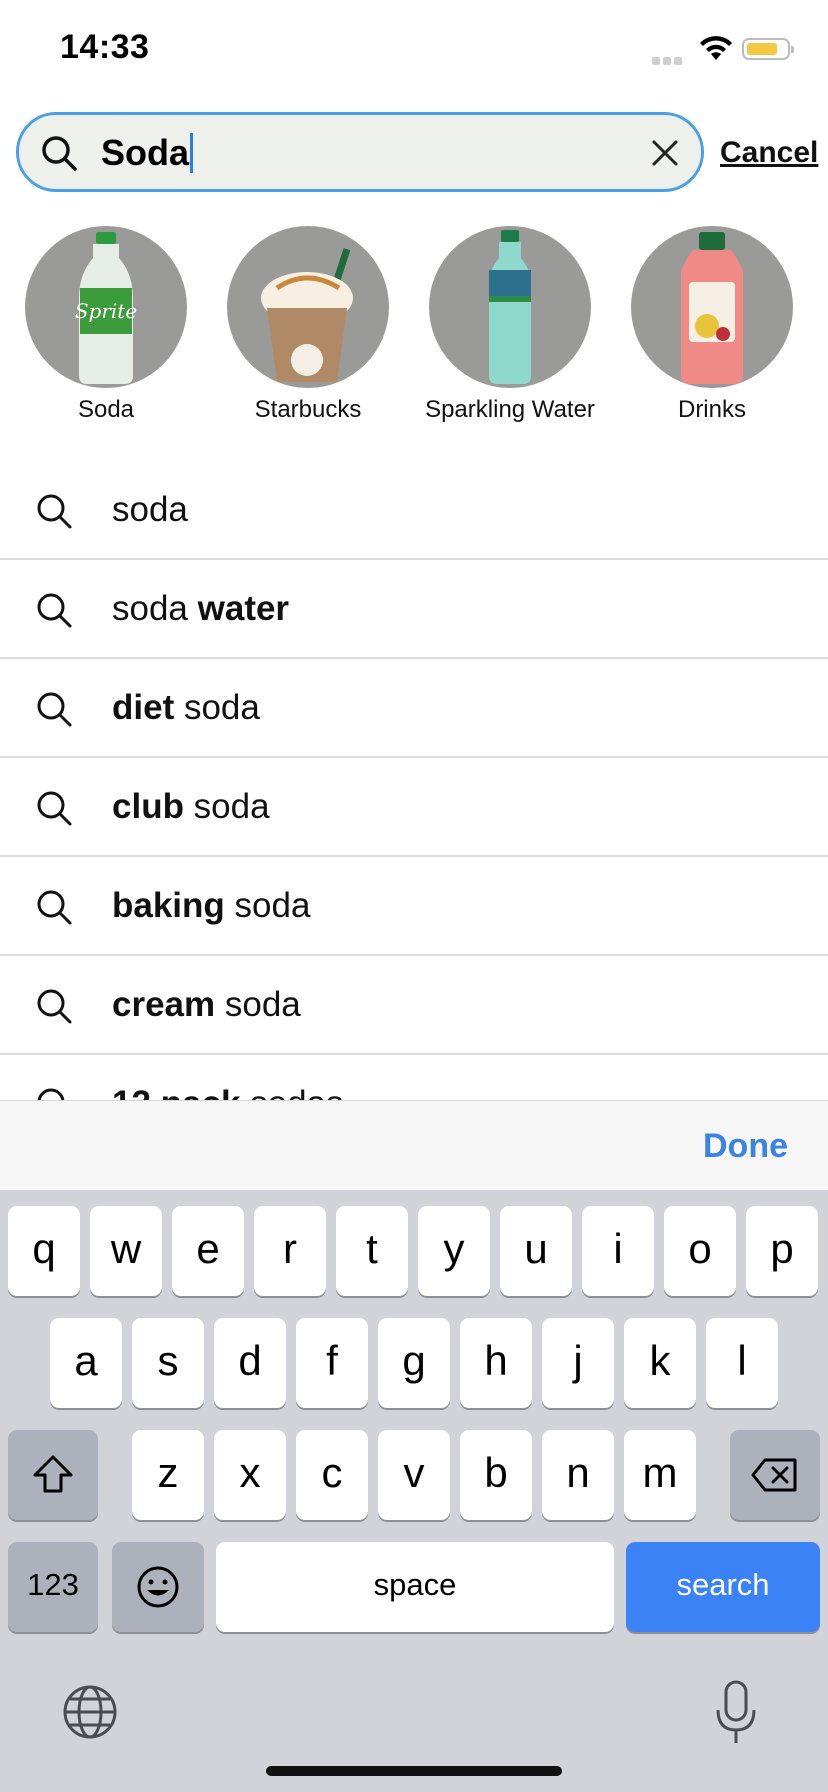 The image size is (828, 1792). Describe the element at coordinates (90, 1712) in the screenshot. I see `globe-icon` at that location.